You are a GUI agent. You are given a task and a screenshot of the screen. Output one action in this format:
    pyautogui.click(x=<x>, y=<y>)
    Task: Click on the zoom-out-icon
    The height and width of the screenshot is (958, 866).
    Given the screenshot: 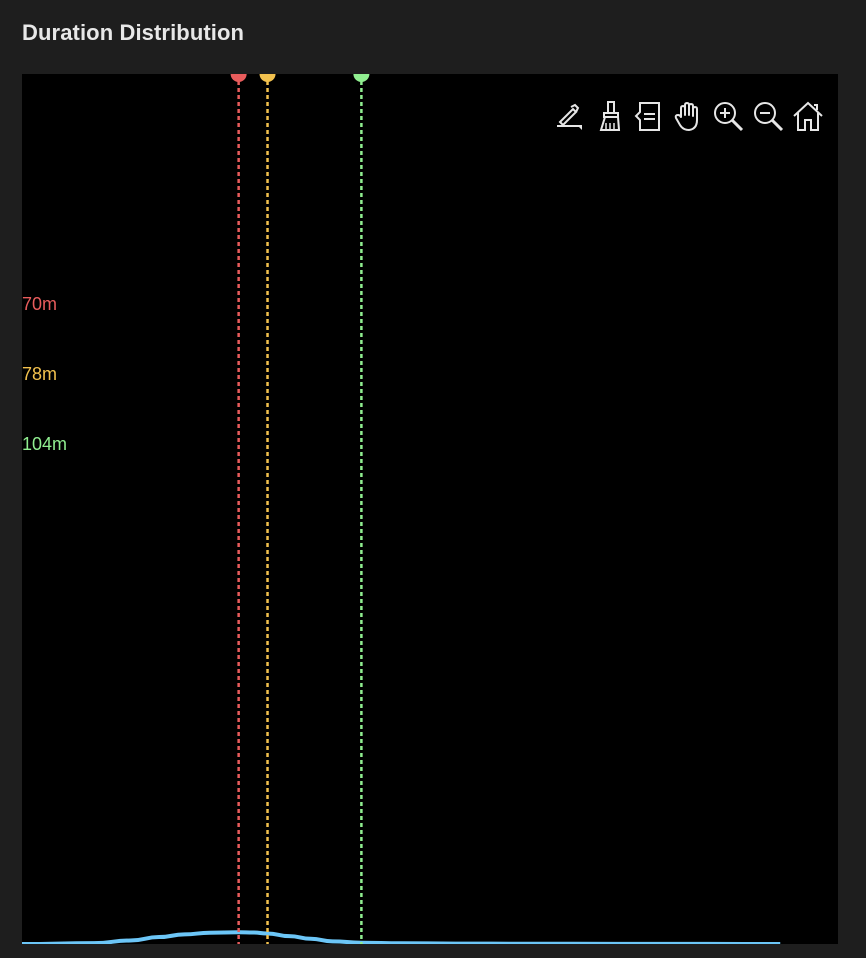 What is the action you would take?
    pyautogui.click(x=769, y=117)
    